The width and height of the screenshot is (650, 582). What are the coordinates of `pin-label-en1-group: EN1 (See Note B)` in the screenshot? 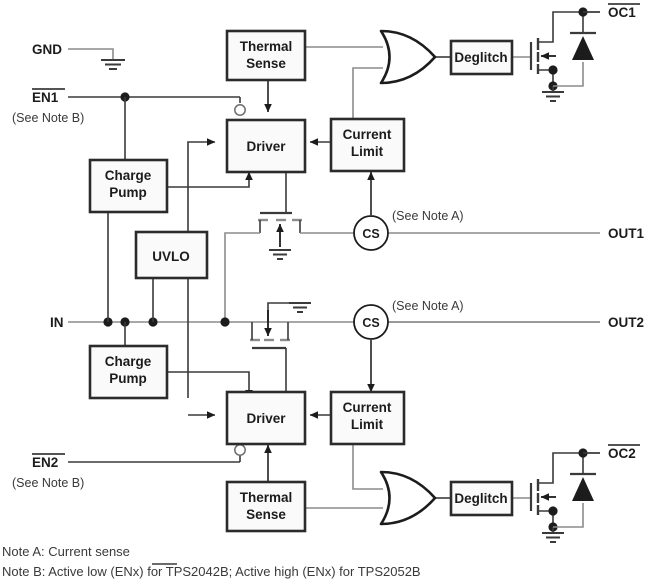 It's located at (48, 106).